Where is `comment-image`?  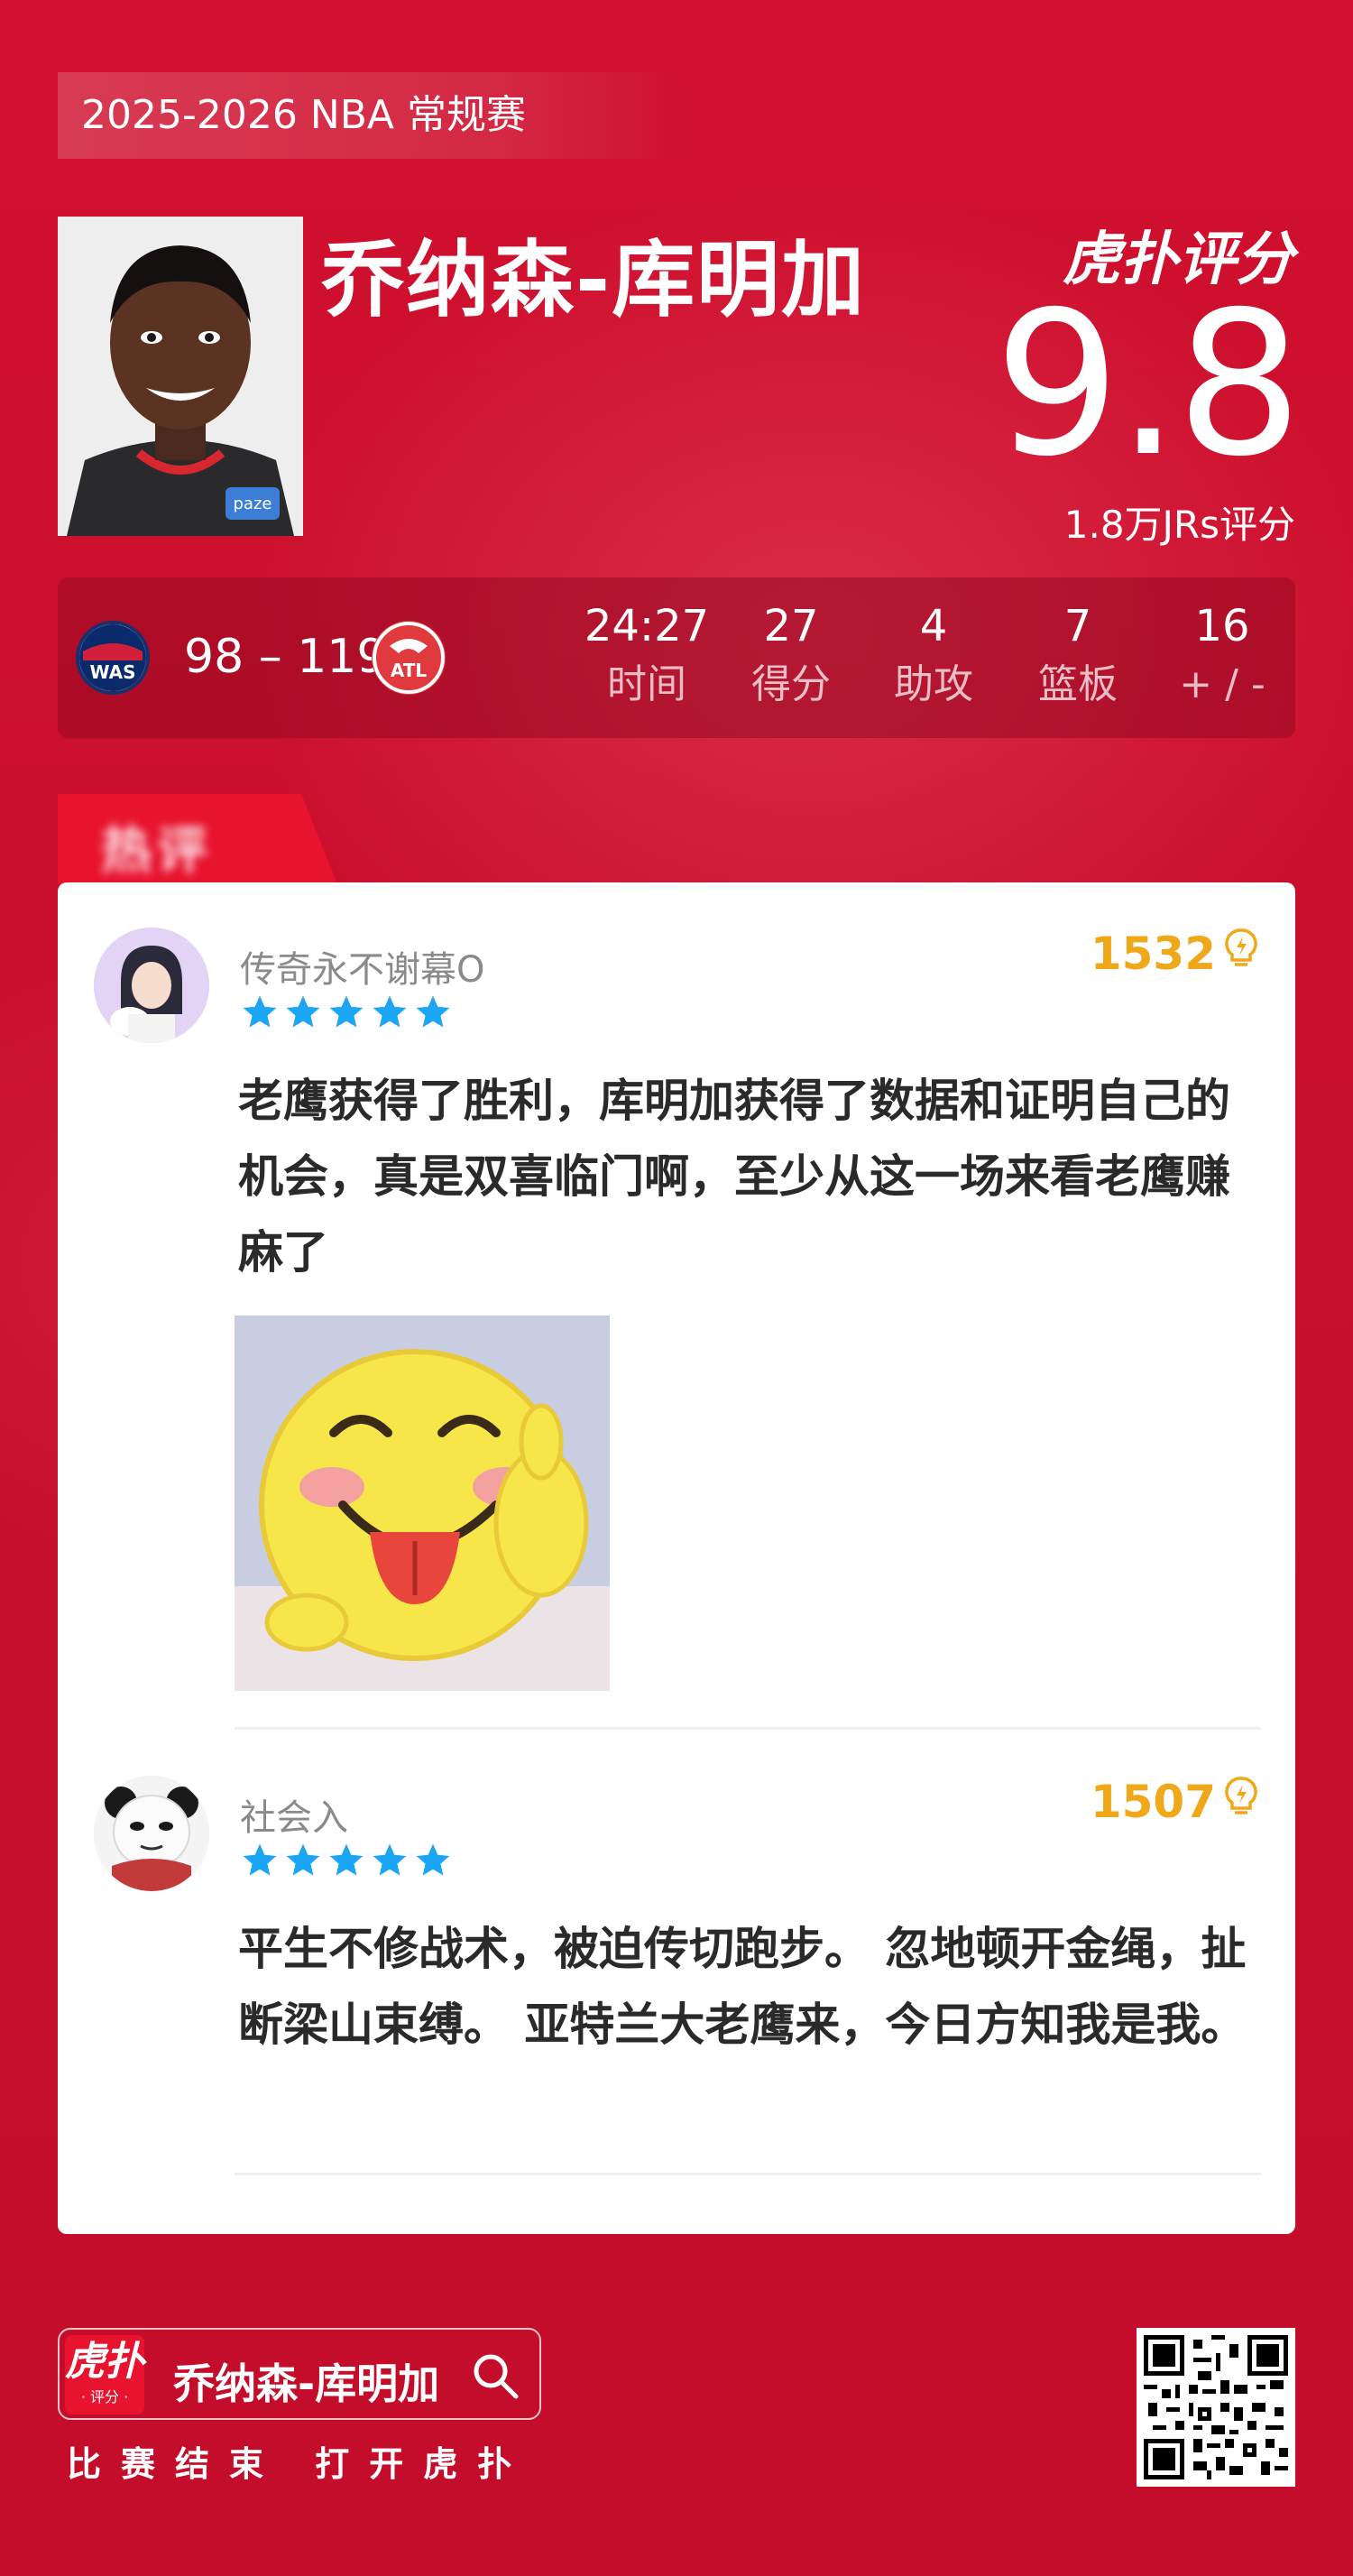 comment-image is located at coordinates (422, 1503).